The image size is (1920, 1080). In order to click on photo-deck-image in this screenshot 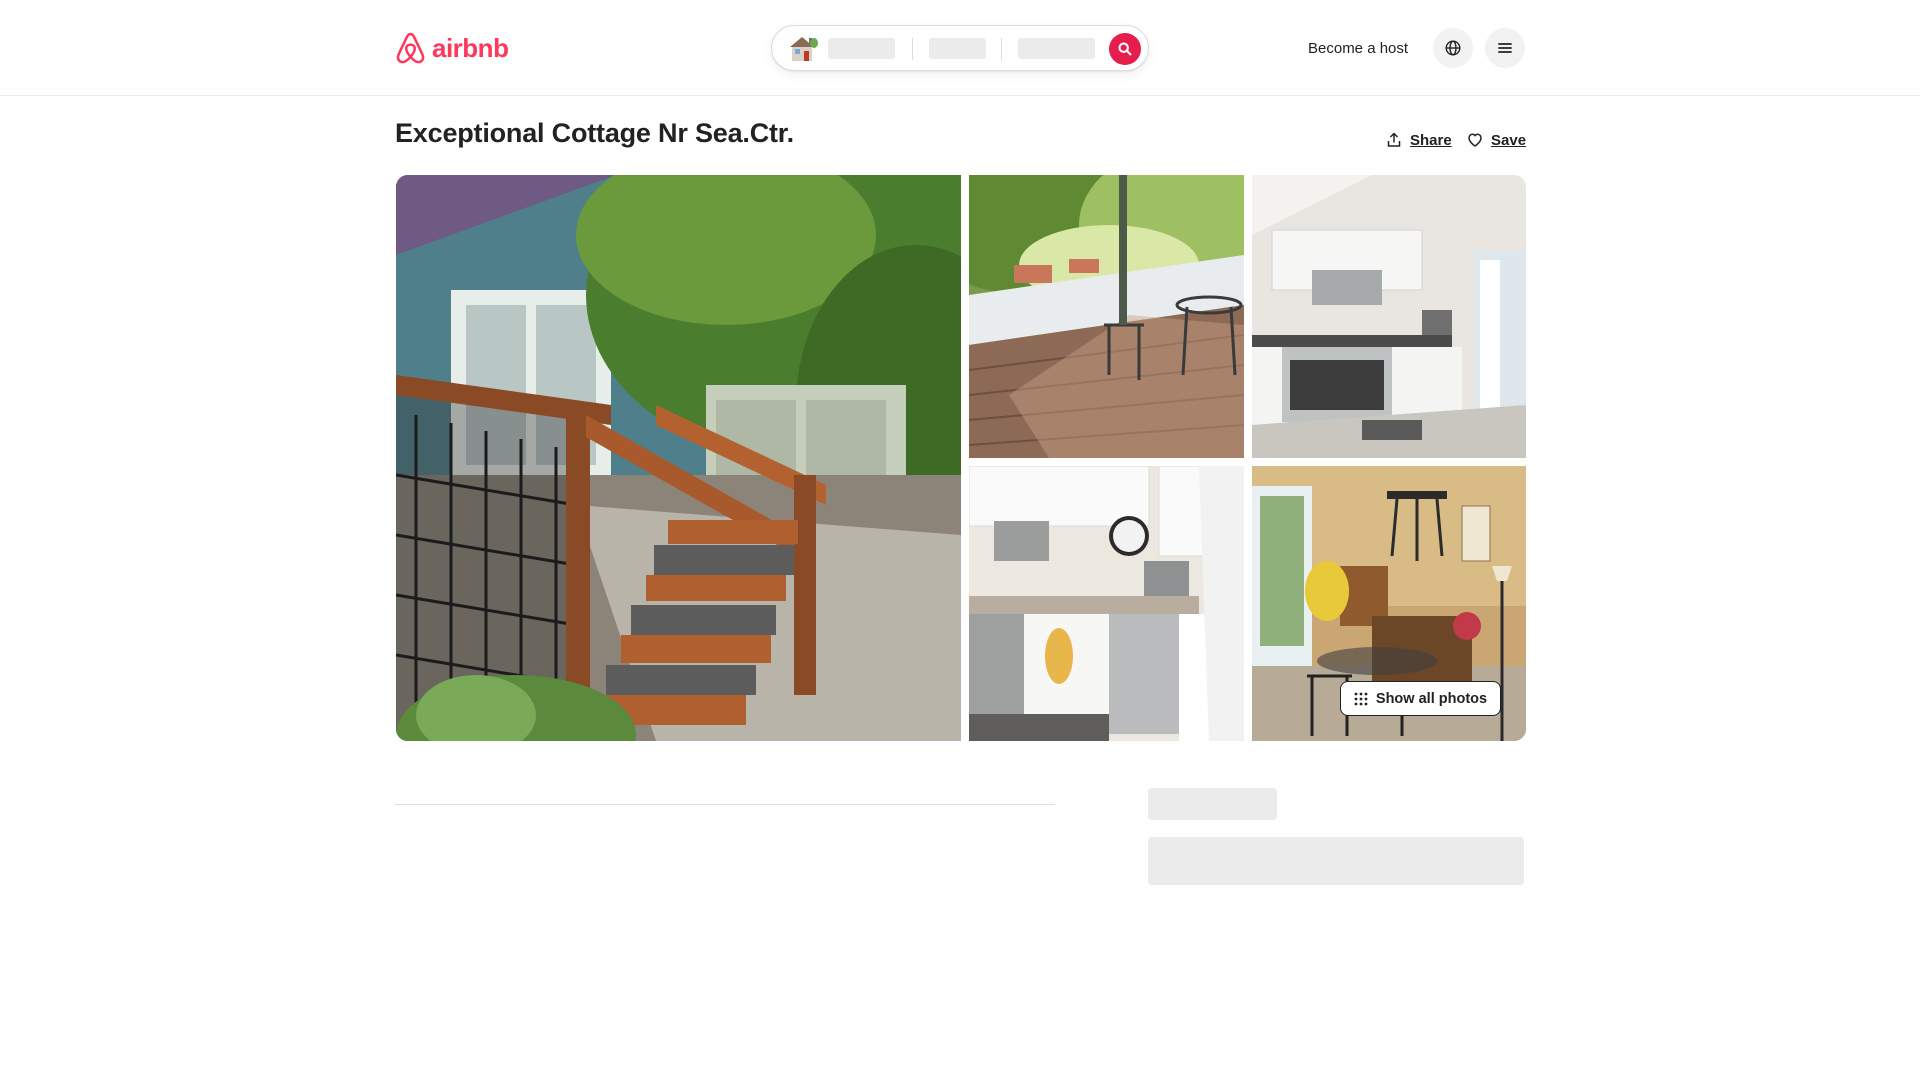, I will do `click(1106, 316)`.